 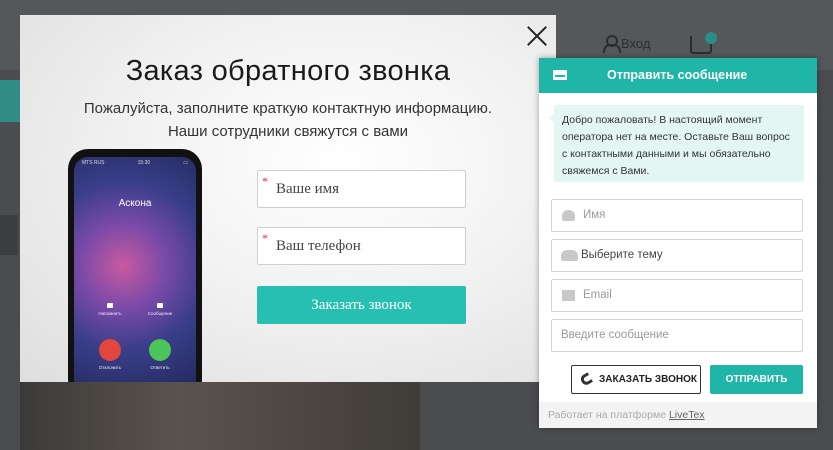 What do you see at coordinates (756, 379) in the screenshot?
I see `chat-send-button: ОТПРАВИТЬ` at bounding box center [756, 379].